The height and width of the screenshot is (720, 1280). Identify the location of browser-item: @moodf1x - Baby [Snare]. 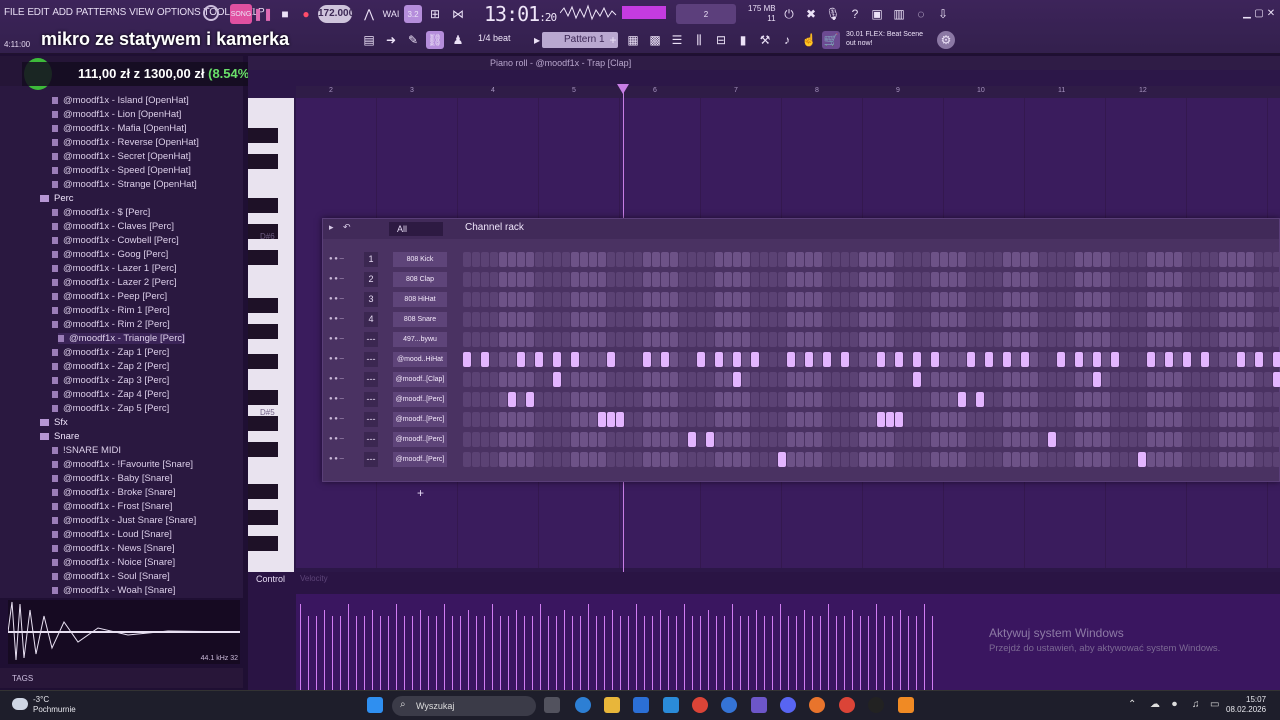
(112, 478).